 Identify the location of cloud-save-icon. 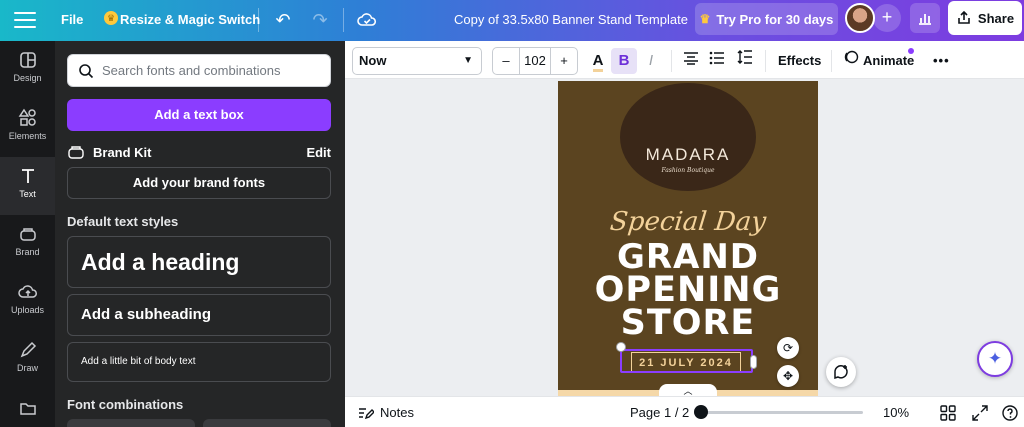
(367, 20).